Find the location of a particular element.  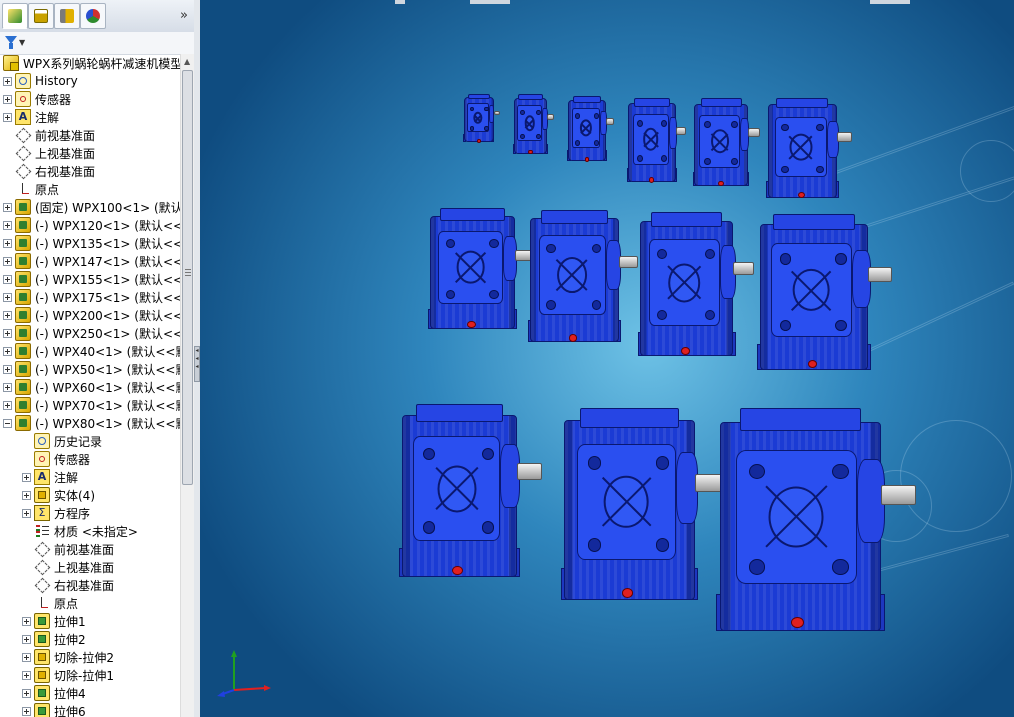

tree-item: (-) WPX50<1> (默认<<默 is located at coordinates (91, 369).